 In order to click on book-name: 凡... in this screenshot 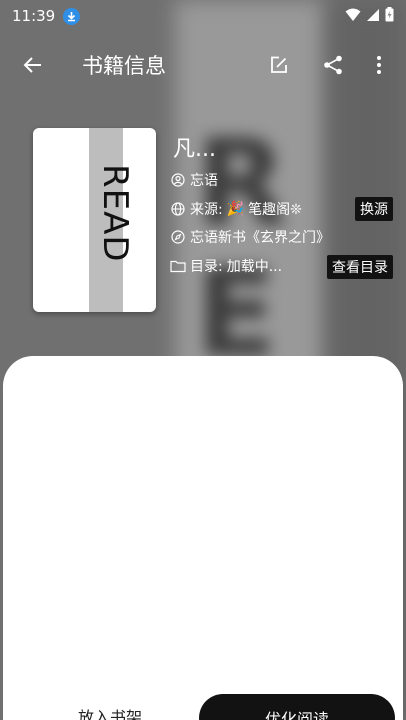, I will do `click(194, 149)`.